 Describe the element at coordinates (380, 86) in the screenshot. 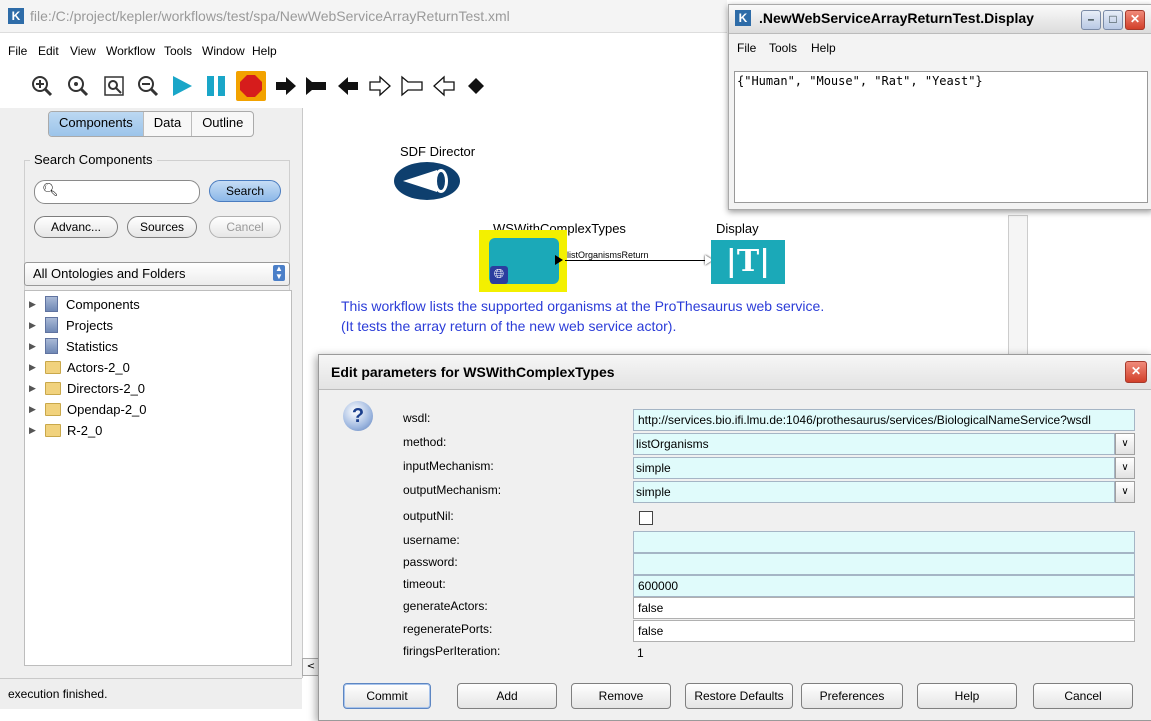

I see `outline-arrow-right-icon` at that location.